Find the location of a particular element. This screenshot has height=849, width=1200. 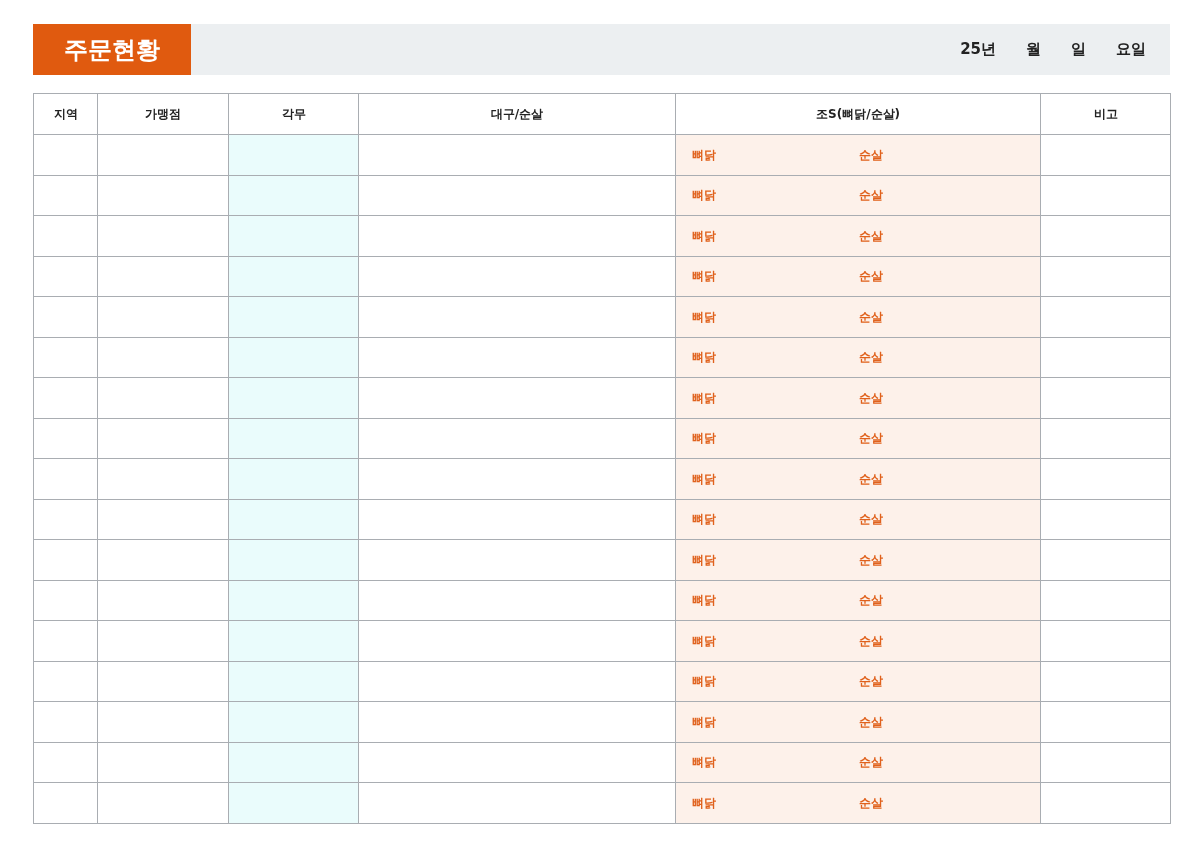

column-header: 조S(뼈닭/순살) is located at coordinates (858, 114).